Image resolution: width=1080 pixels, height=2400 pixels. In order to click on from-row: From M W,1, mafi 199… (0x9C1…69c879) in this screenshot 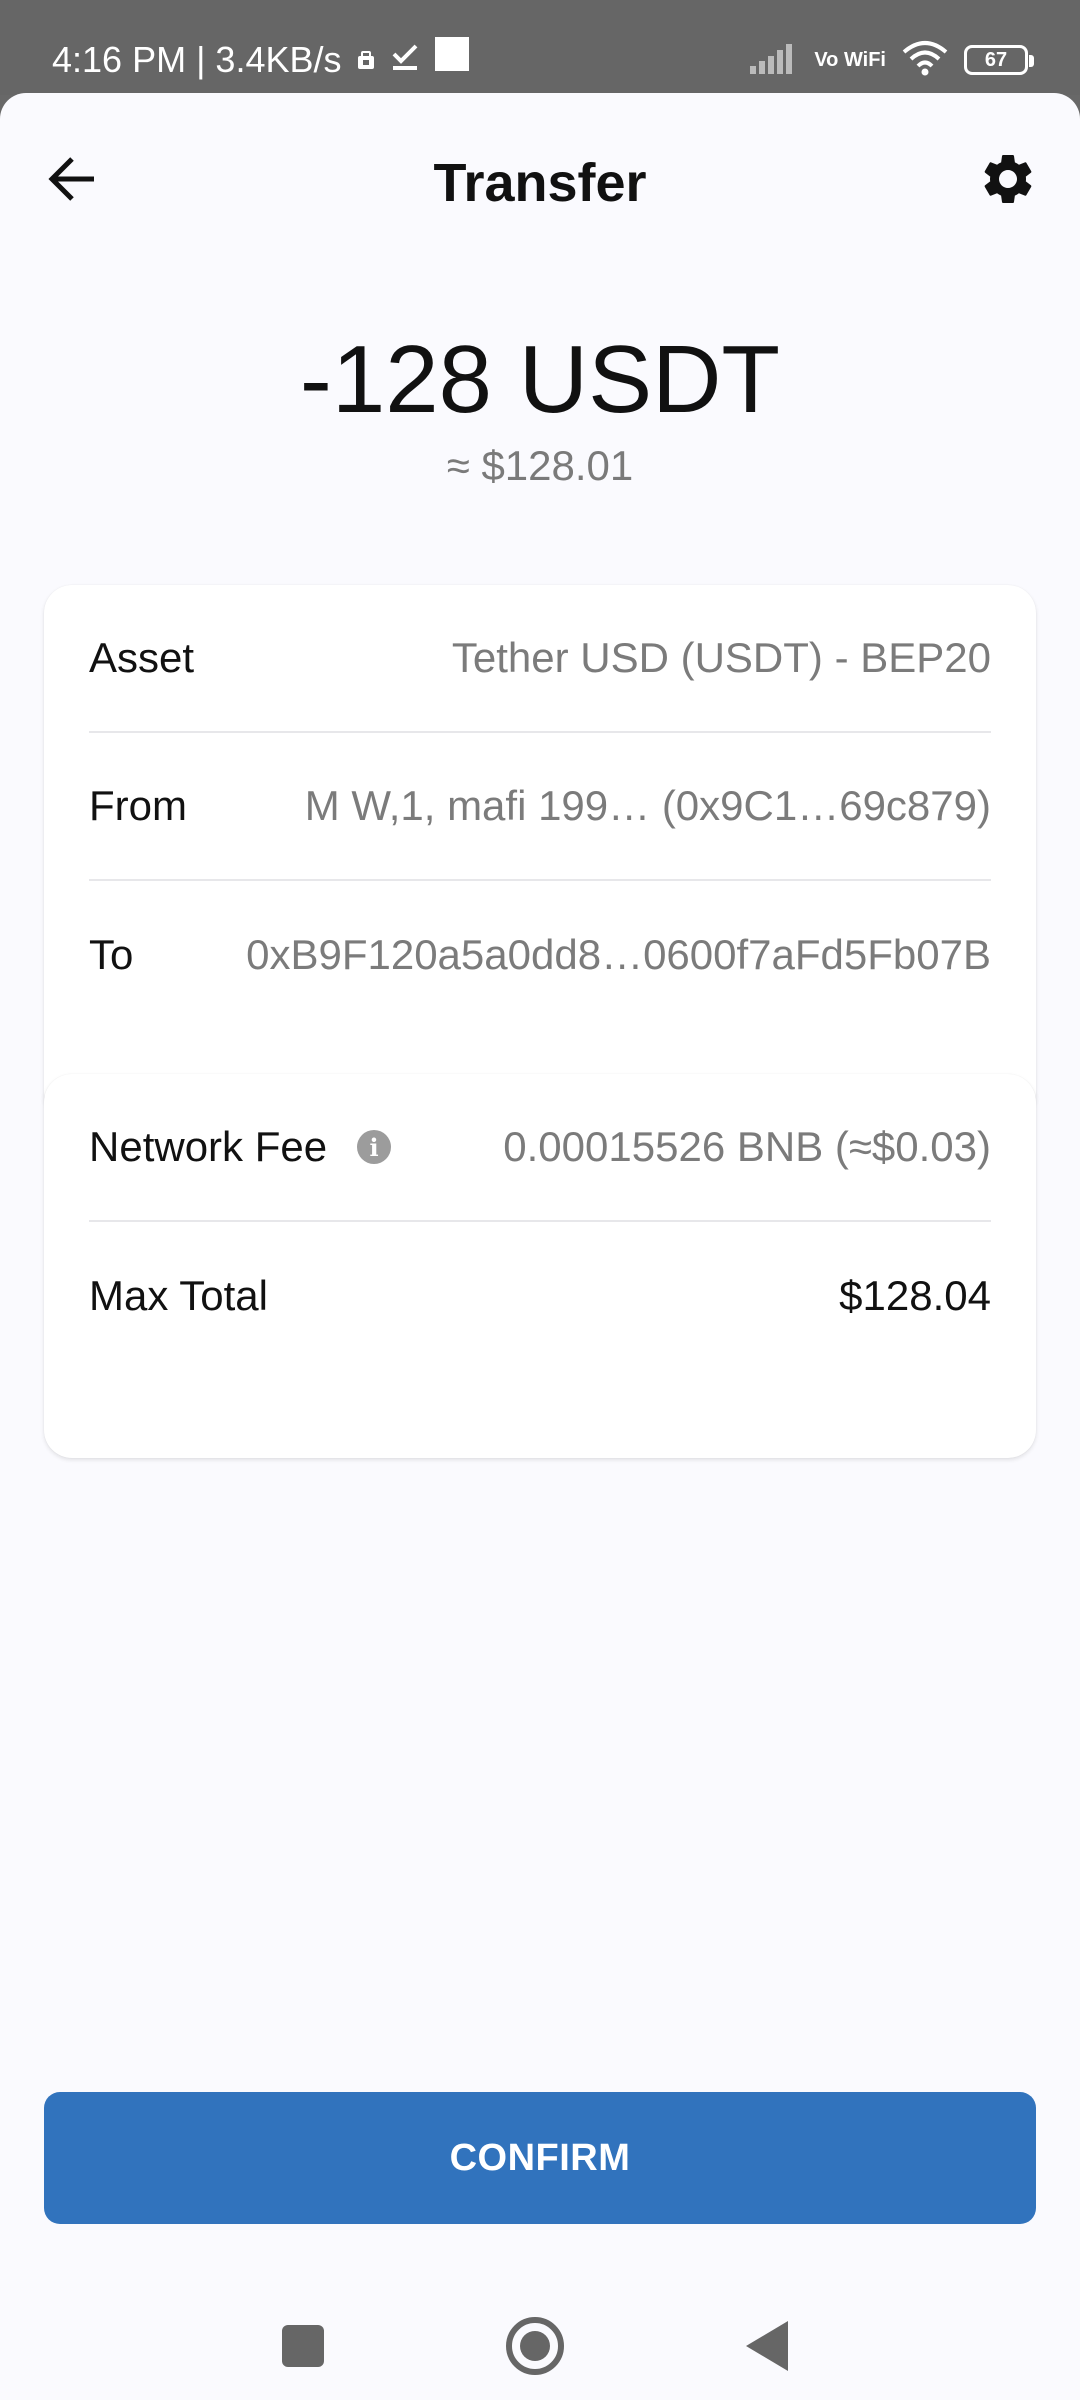, I will do `click(540, 807)`.